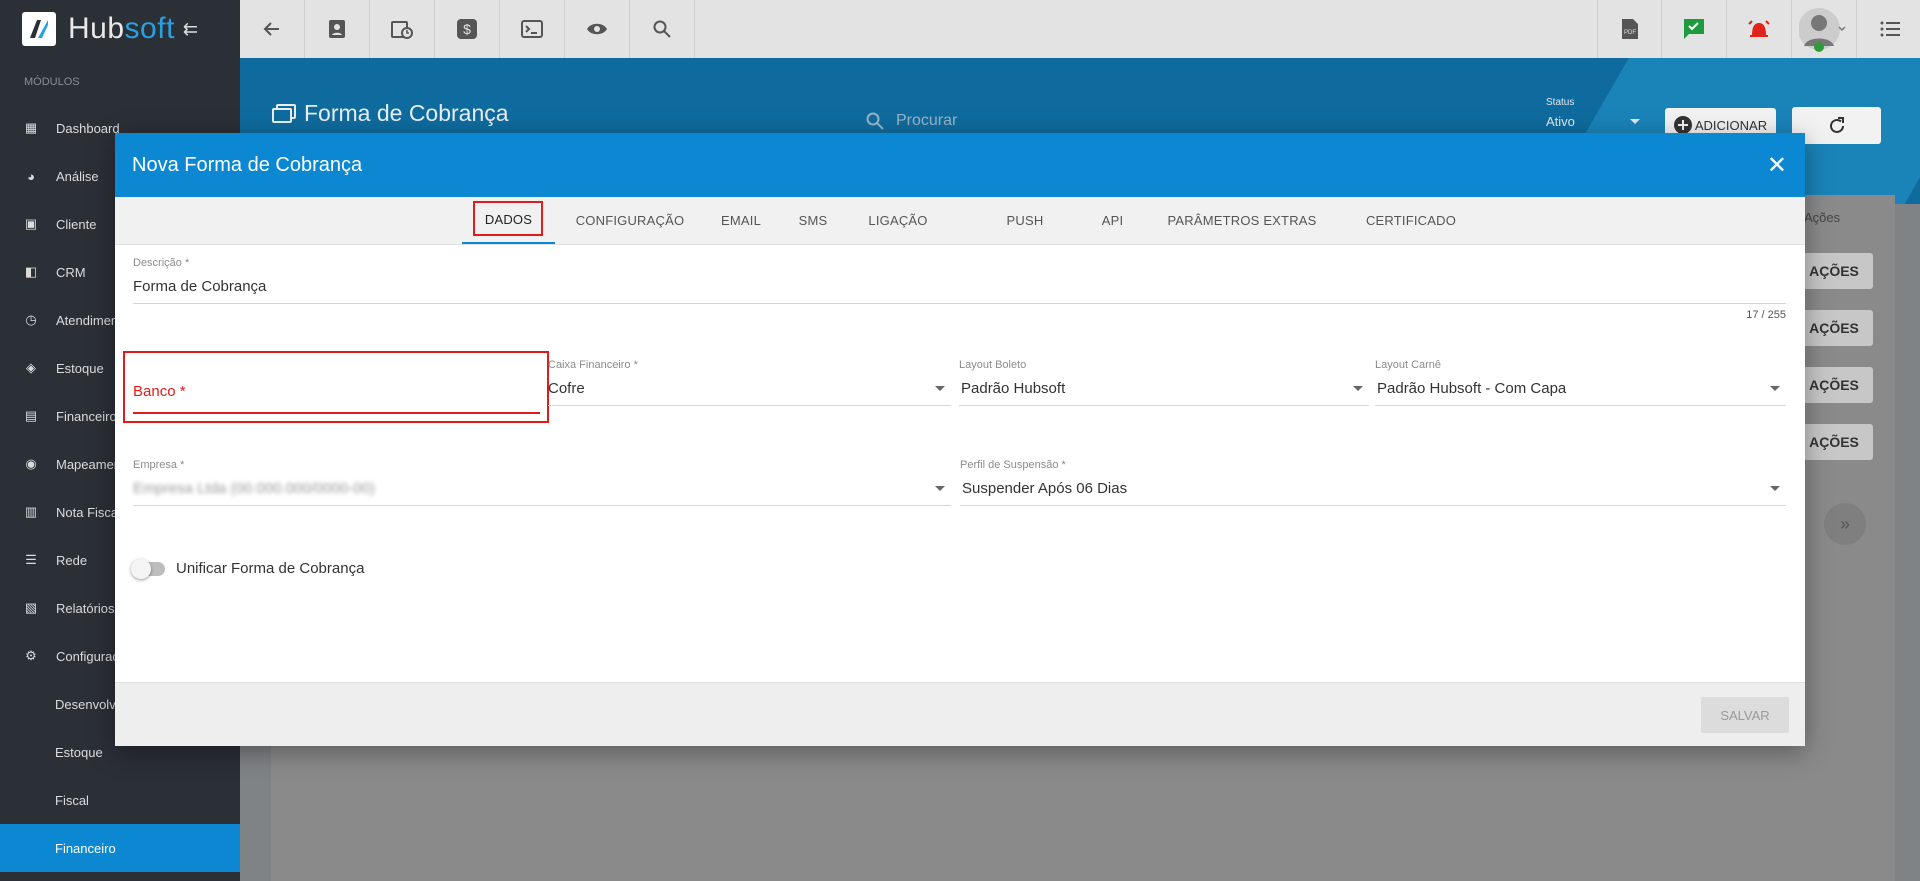 Image resolution: width=1920 pixels, height=881 pixels. I want to click on character-counter: 17 / 255, so click(1766, 315).